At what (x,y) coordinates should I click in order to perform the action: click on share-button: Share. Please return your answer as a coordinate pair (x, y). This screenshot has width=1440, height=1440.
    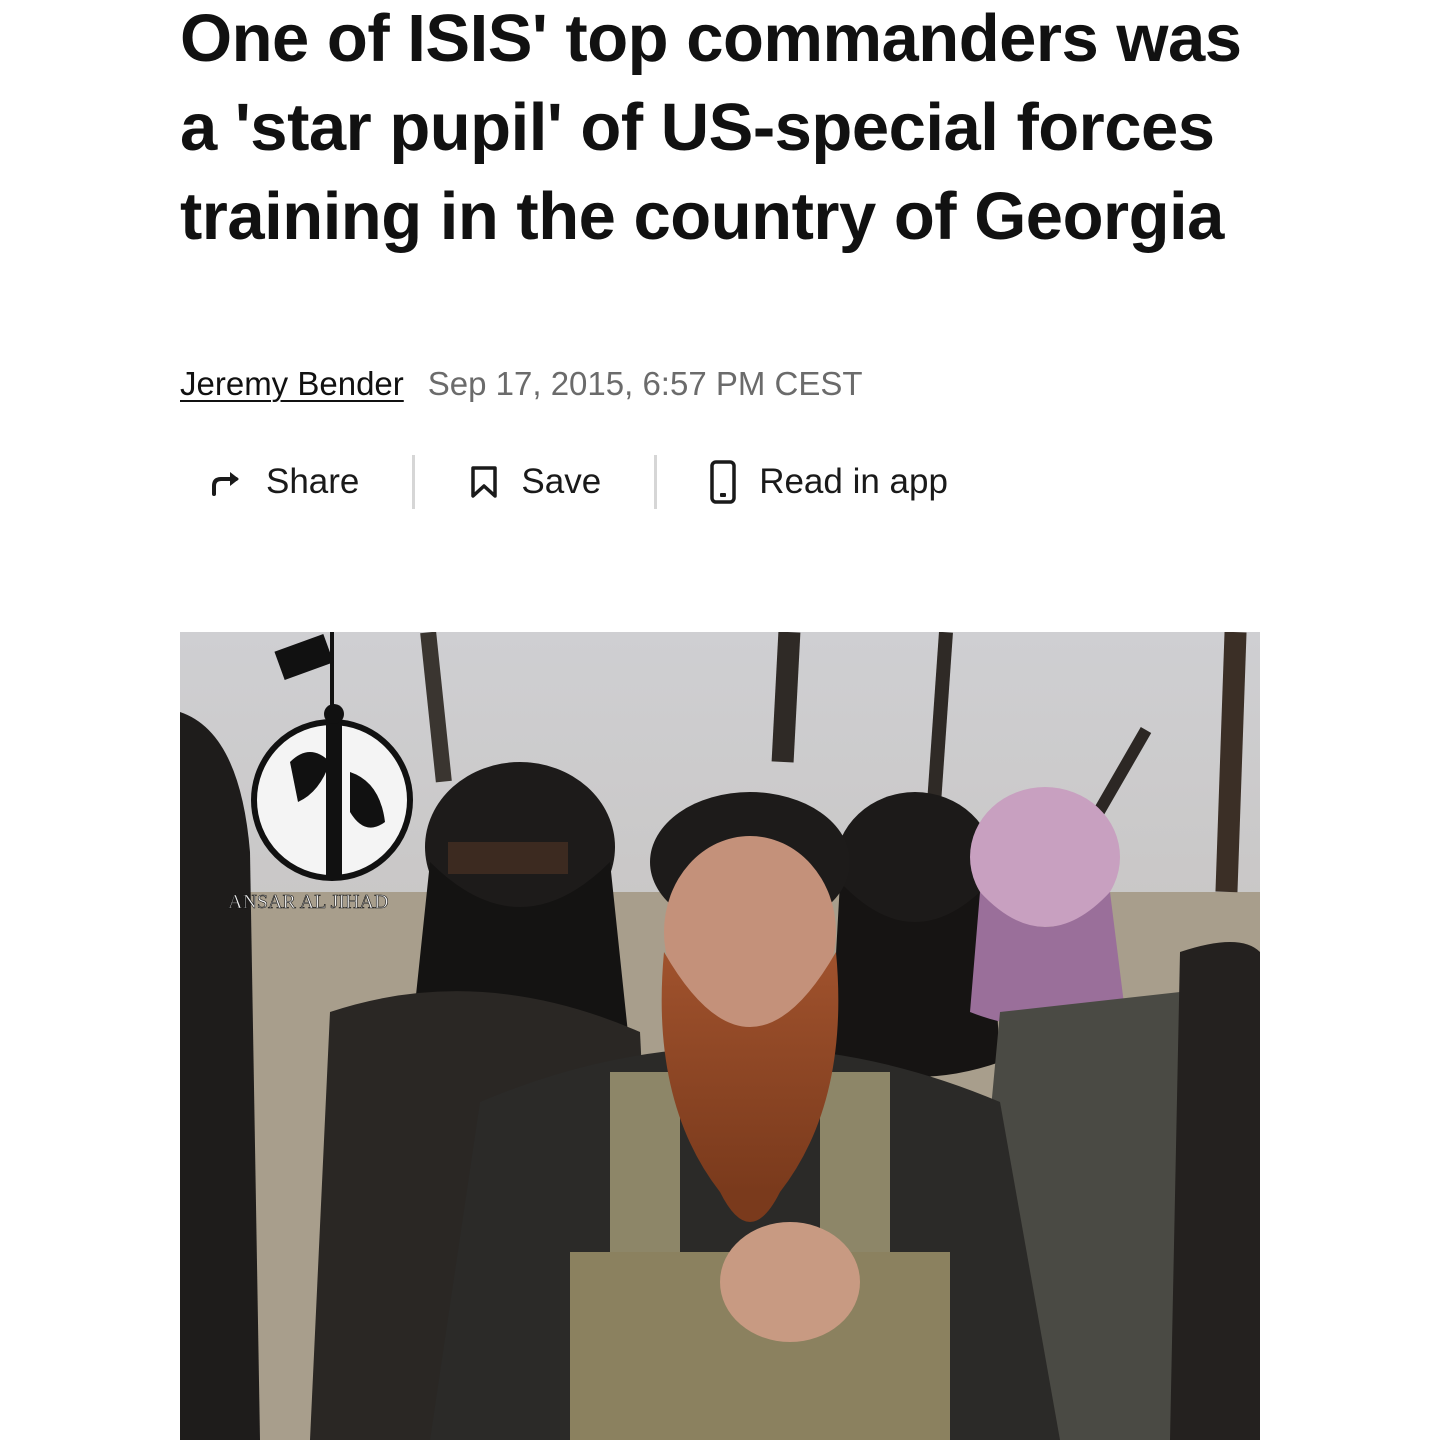
    Looking at the image, I should click on (284, 482).